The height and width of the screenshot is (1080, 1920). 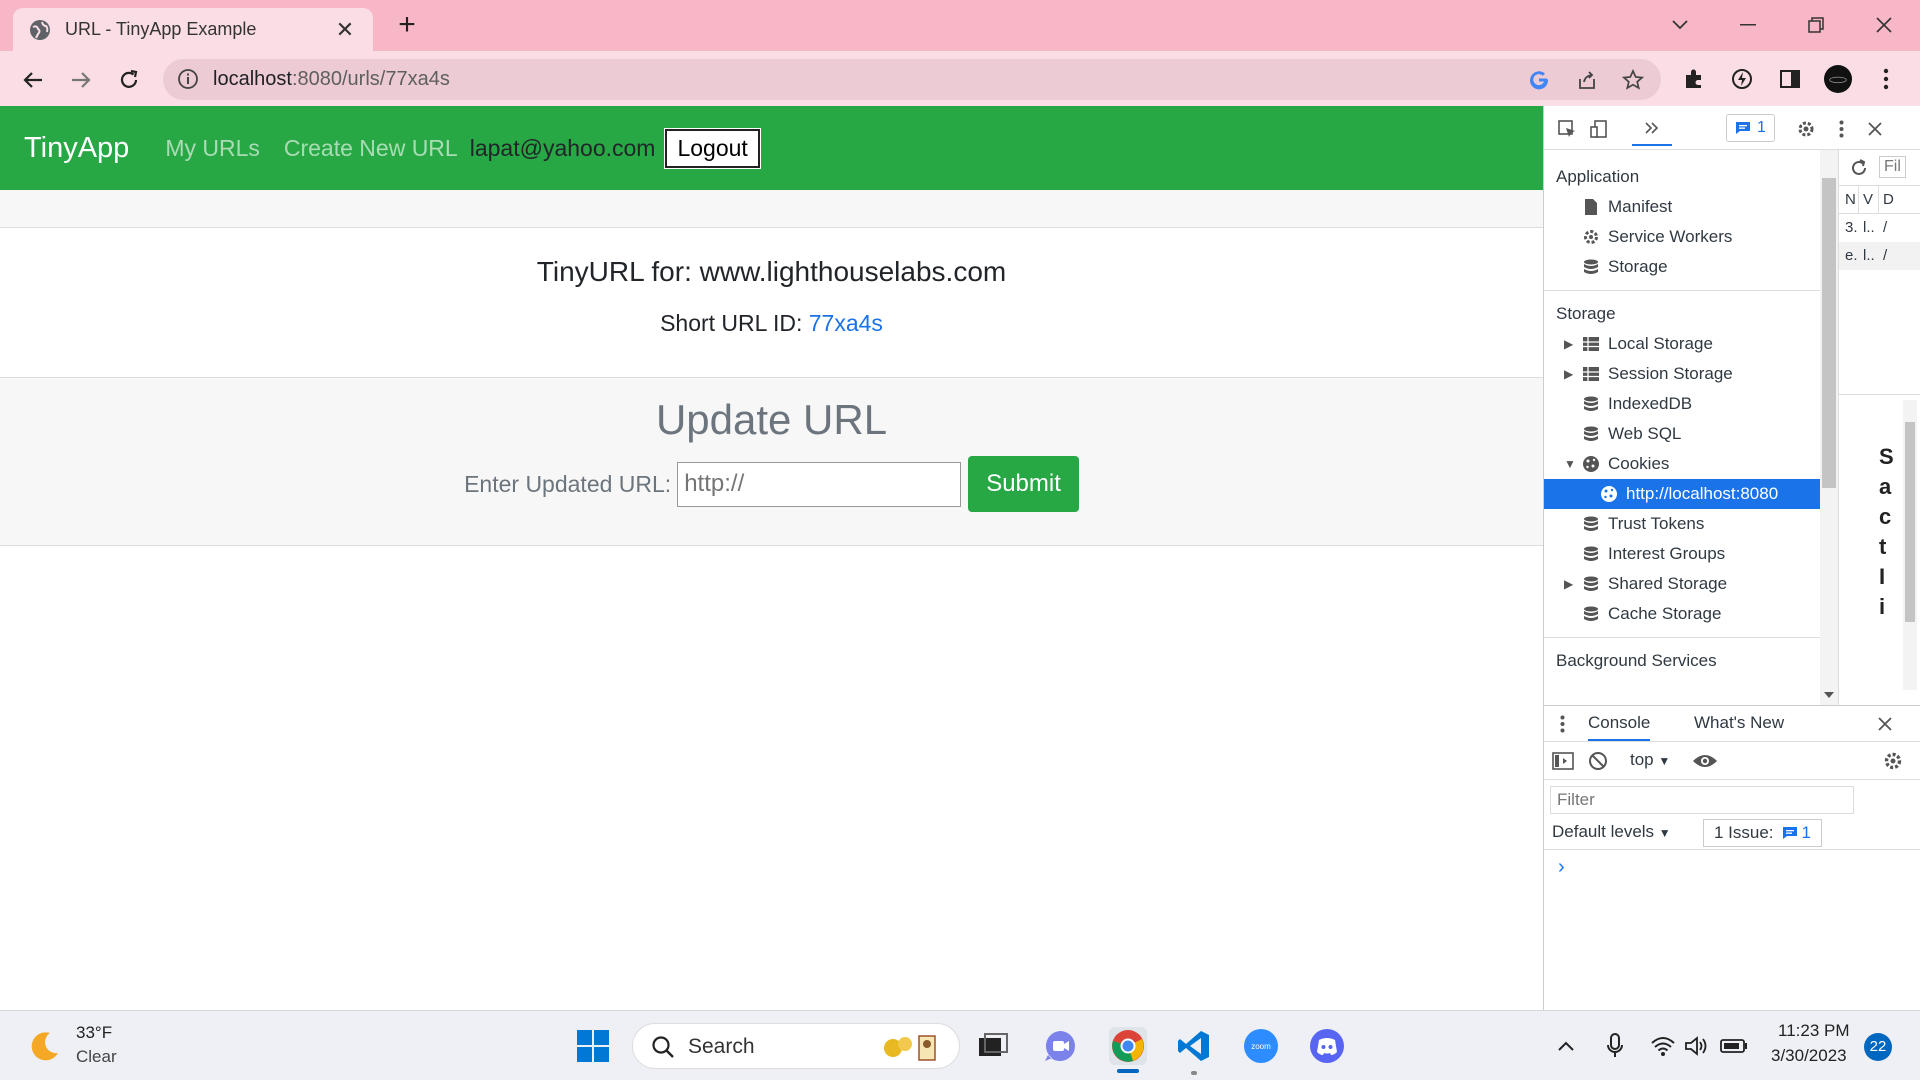 What do you see at coordinates (1739, 723) in the screenshot?
I see `tab-whats-new: What's New` at bounding box center [1739, 723].